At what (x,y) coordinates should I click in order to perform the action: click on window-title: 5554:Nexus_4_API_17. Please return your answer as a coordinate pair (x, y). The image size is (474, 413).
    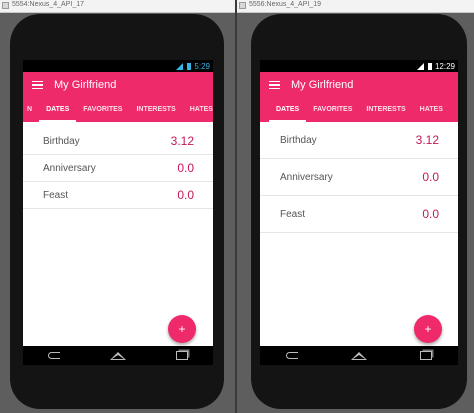
    Looking at the image, I should click on (48, 4).